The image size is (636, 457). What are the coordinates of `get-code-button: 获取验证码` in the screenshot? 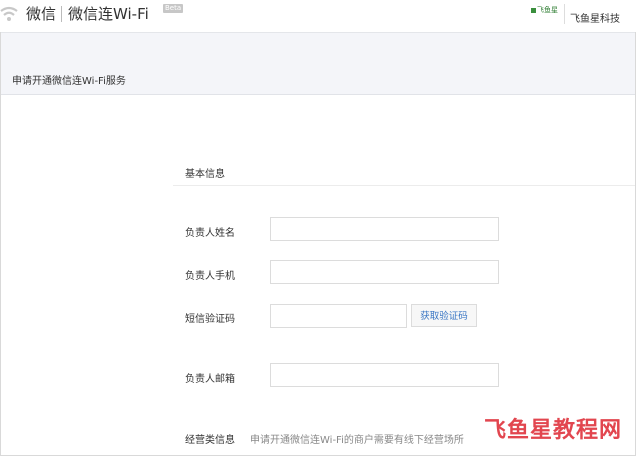 It's located at (444, 315).